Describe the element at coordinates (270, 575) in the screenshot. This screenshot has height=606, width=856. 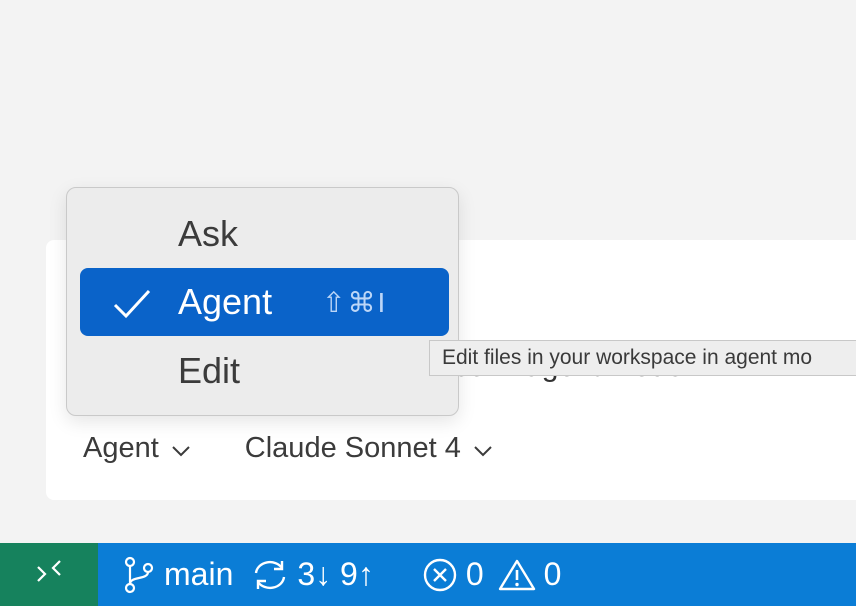
I see `sync-icon` at that location.